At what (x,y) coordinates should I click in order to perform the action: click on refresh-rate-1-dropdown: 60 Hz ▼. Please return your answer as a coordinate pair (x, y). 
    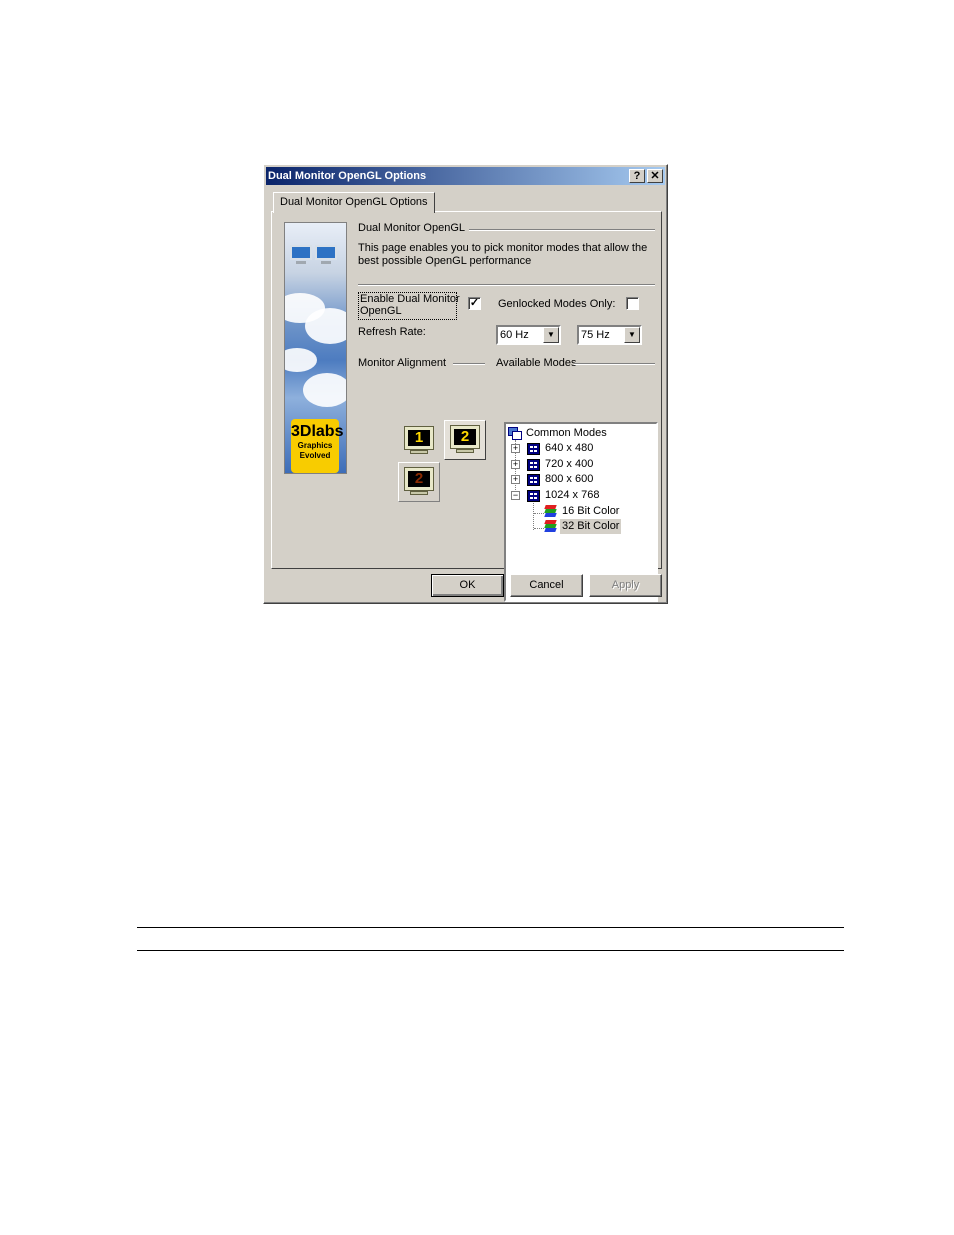
    Looking at the image, I should click on (528, 335).